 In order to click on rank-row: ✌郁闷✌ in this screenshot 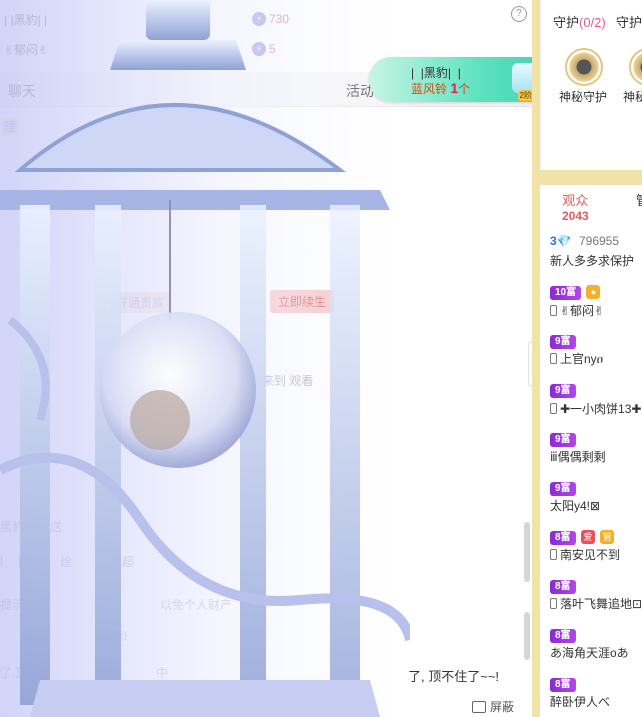, I will do `click(26, 49)`.